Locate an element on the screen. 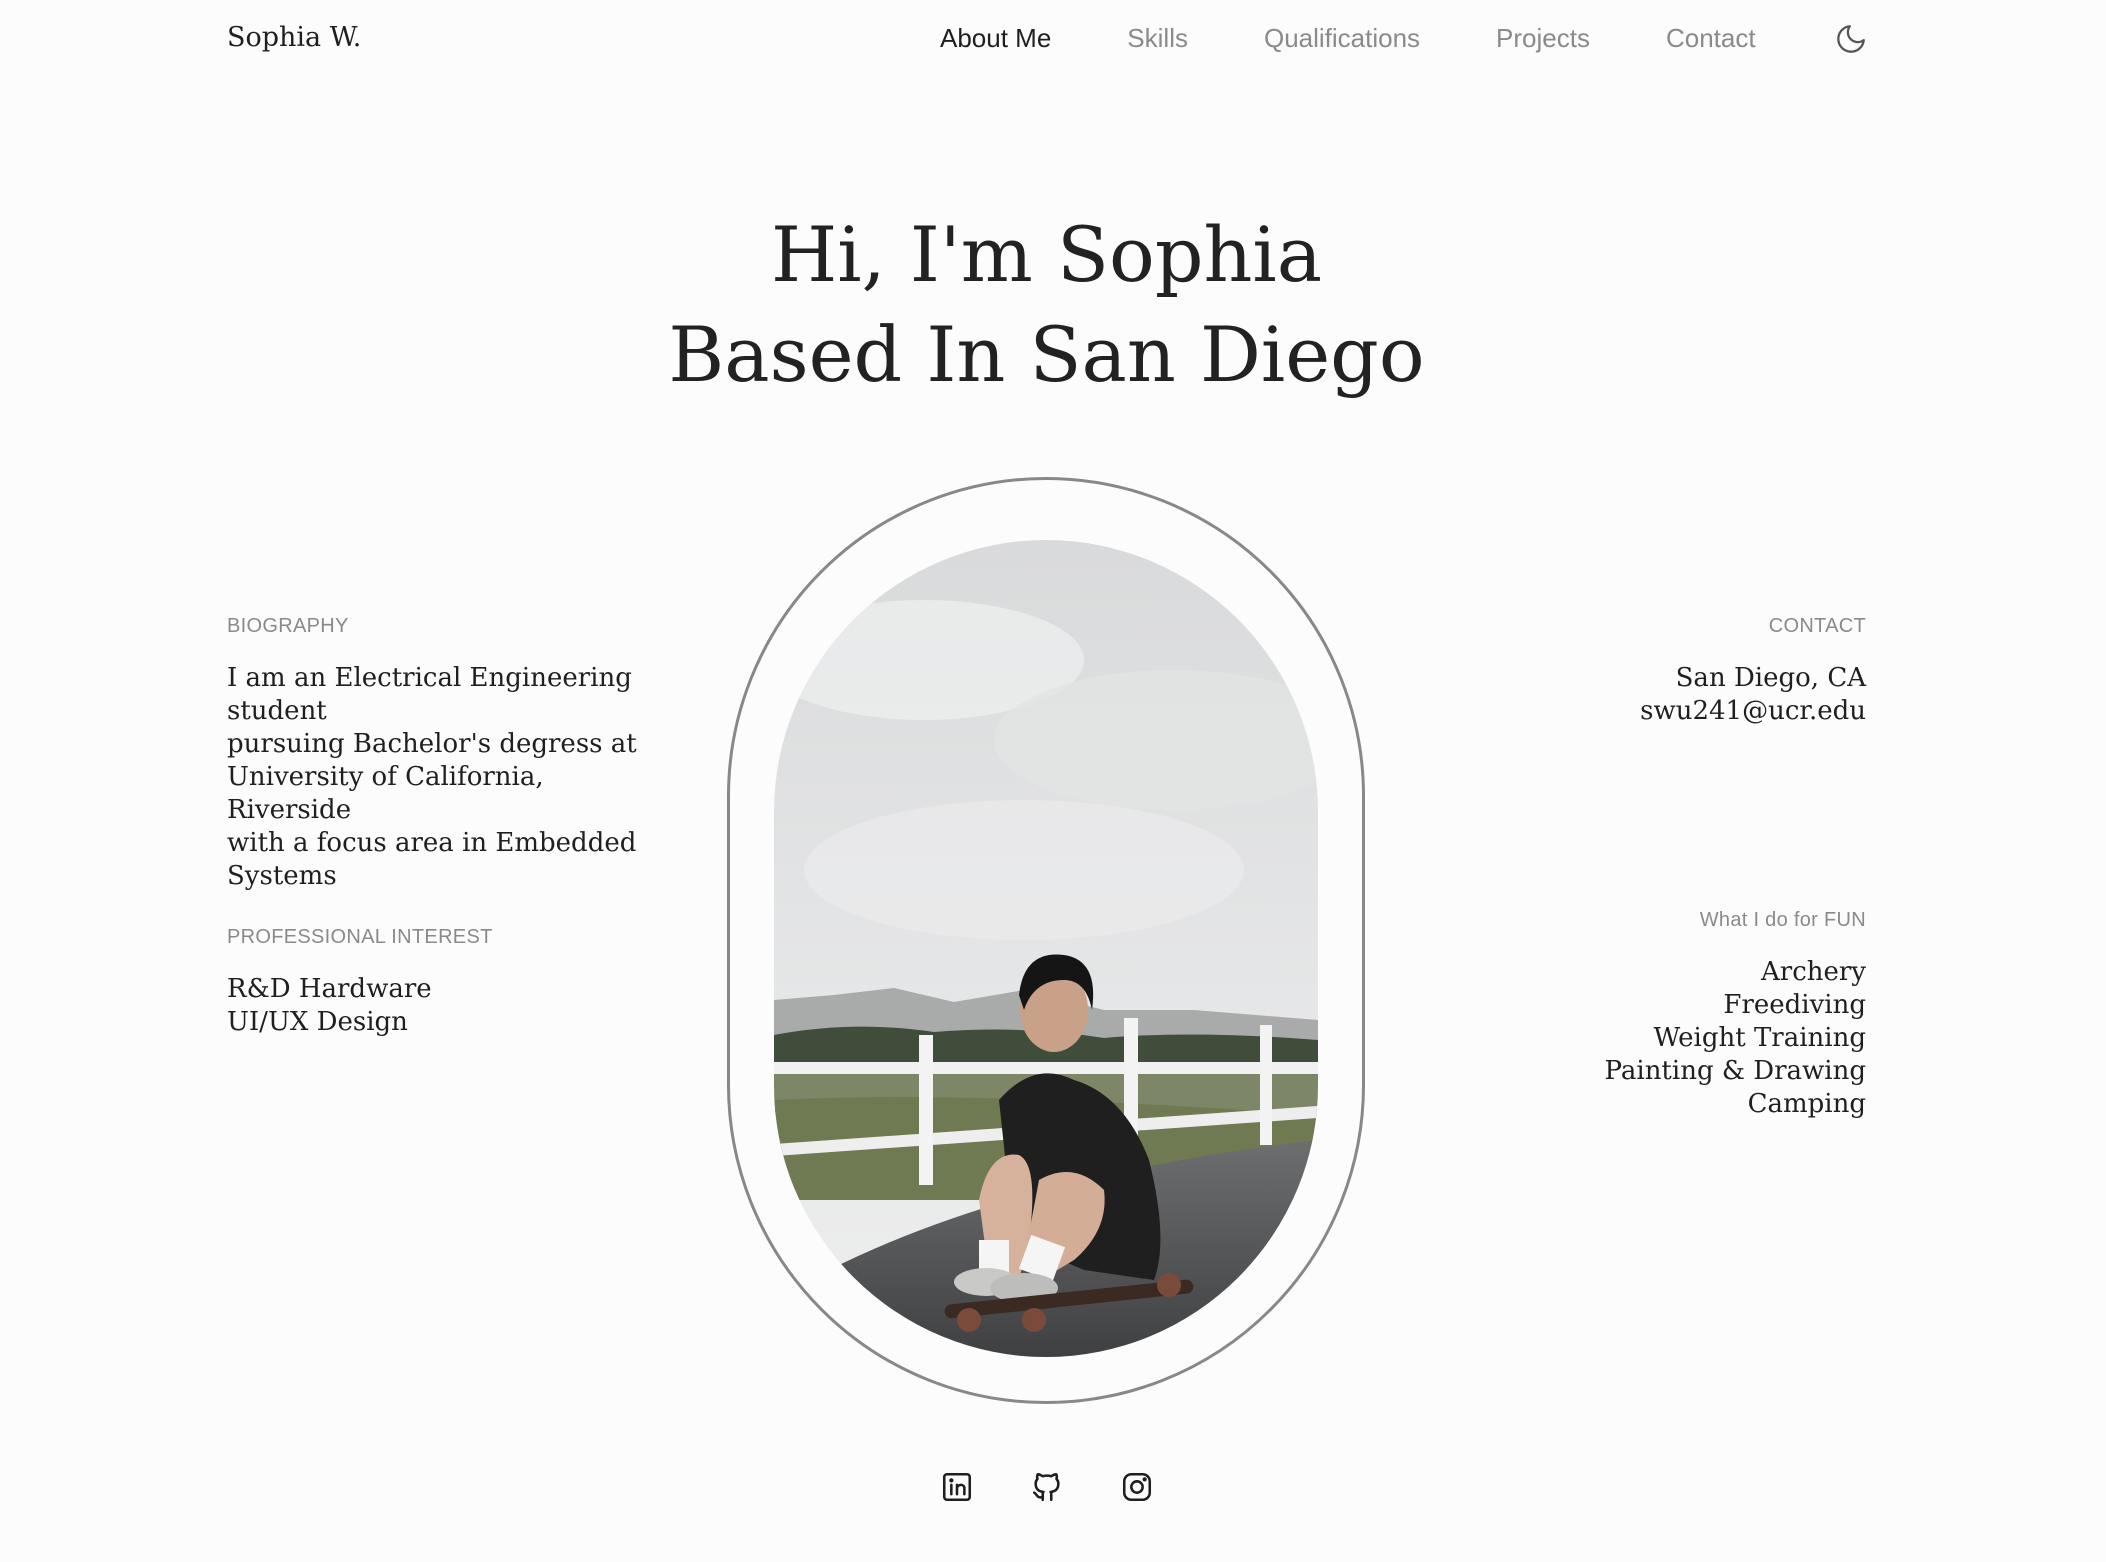 Image resolution: width=2106 pixels, height=1562 pixels. moon-icon is located at coordinates (1851, 39).